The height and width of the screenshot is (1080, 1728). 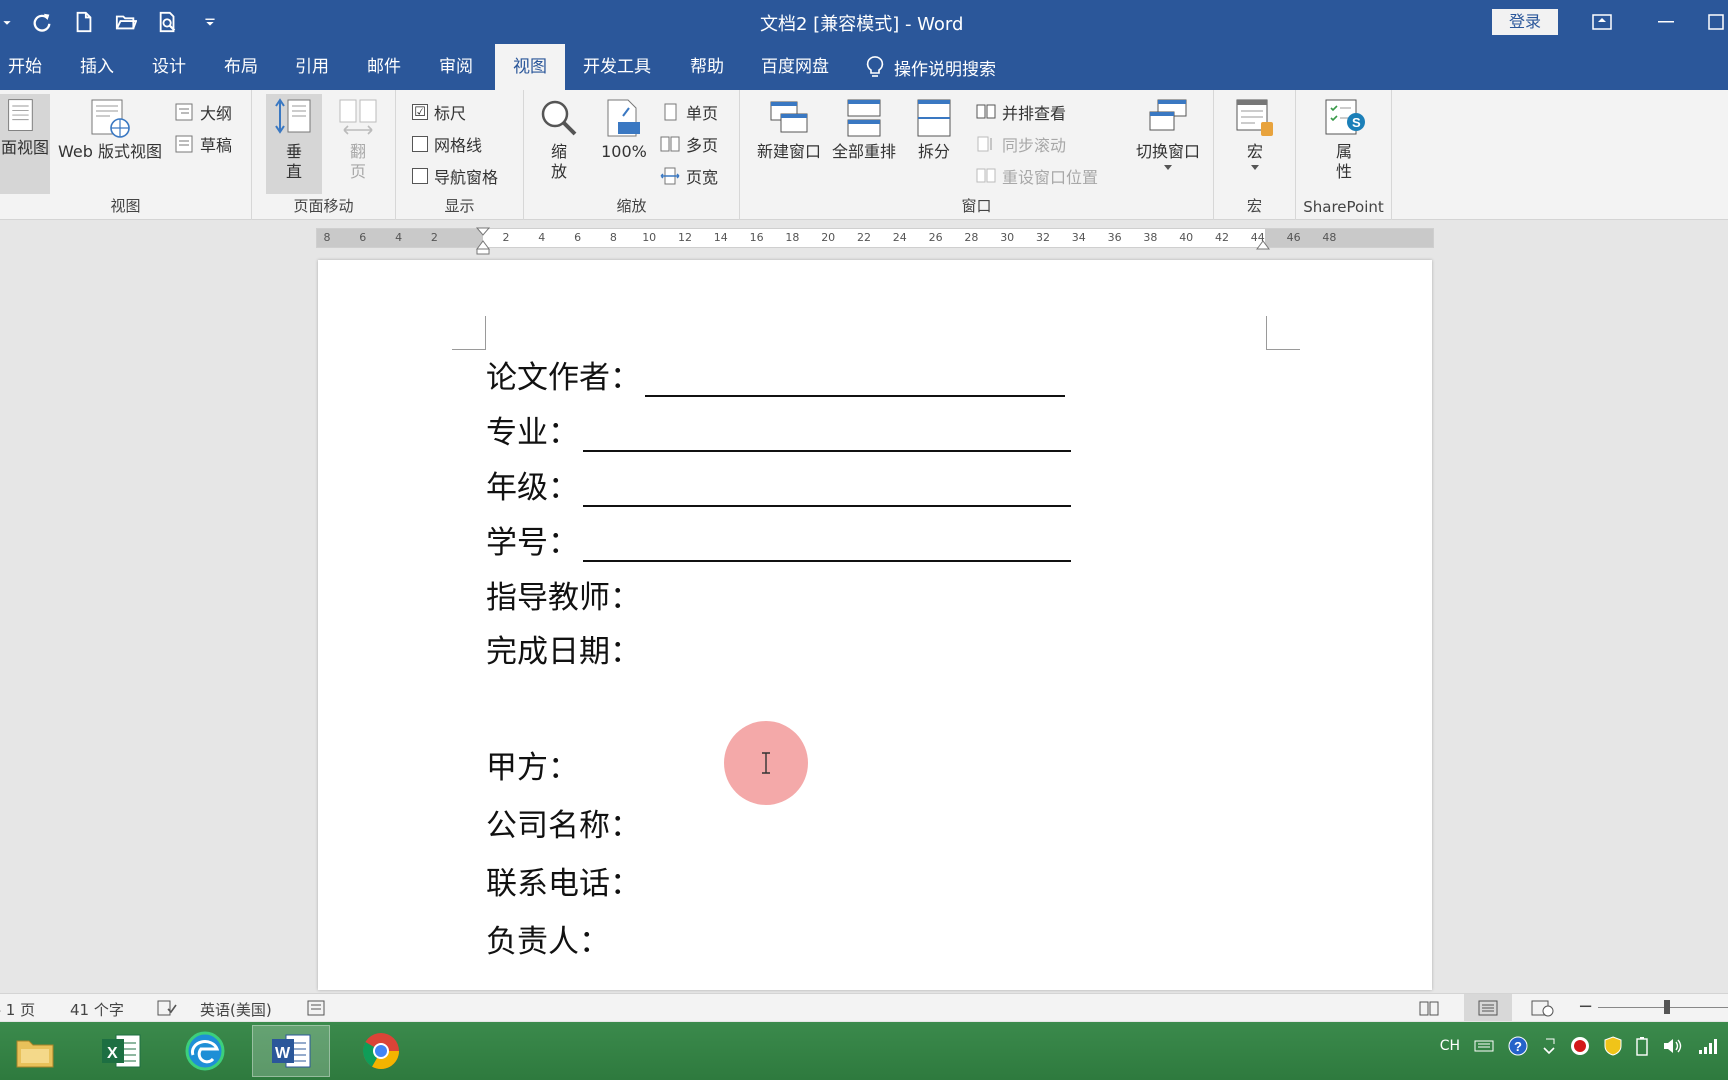 What do you see at coordinates (1585, 1006) in the screenshot?
I see `zoom-out-icon: −` at bounding box center [1585, 1006].